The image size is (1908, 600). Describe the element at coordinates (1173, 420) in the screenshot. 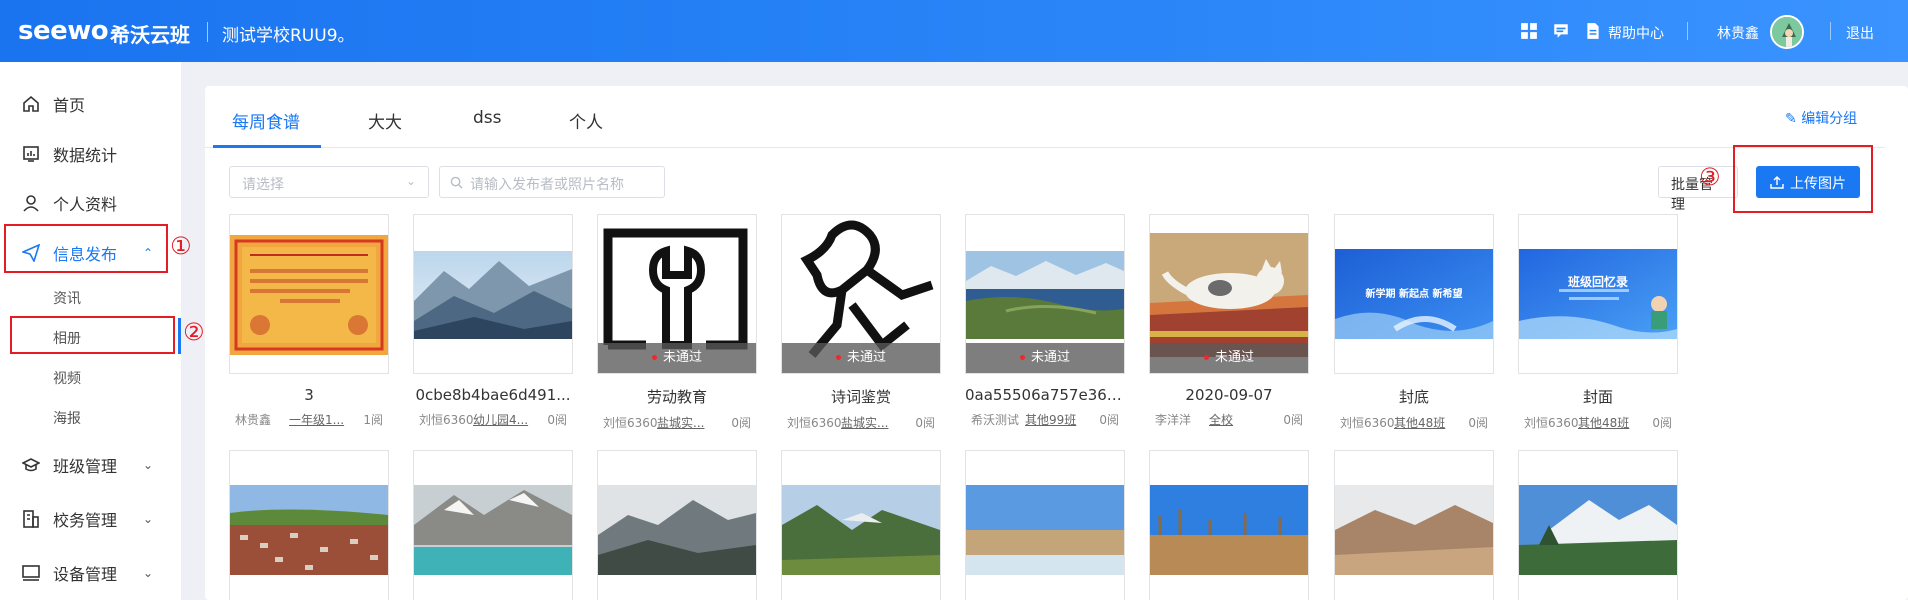

I see `photo-author: 李洋洋` at that location.